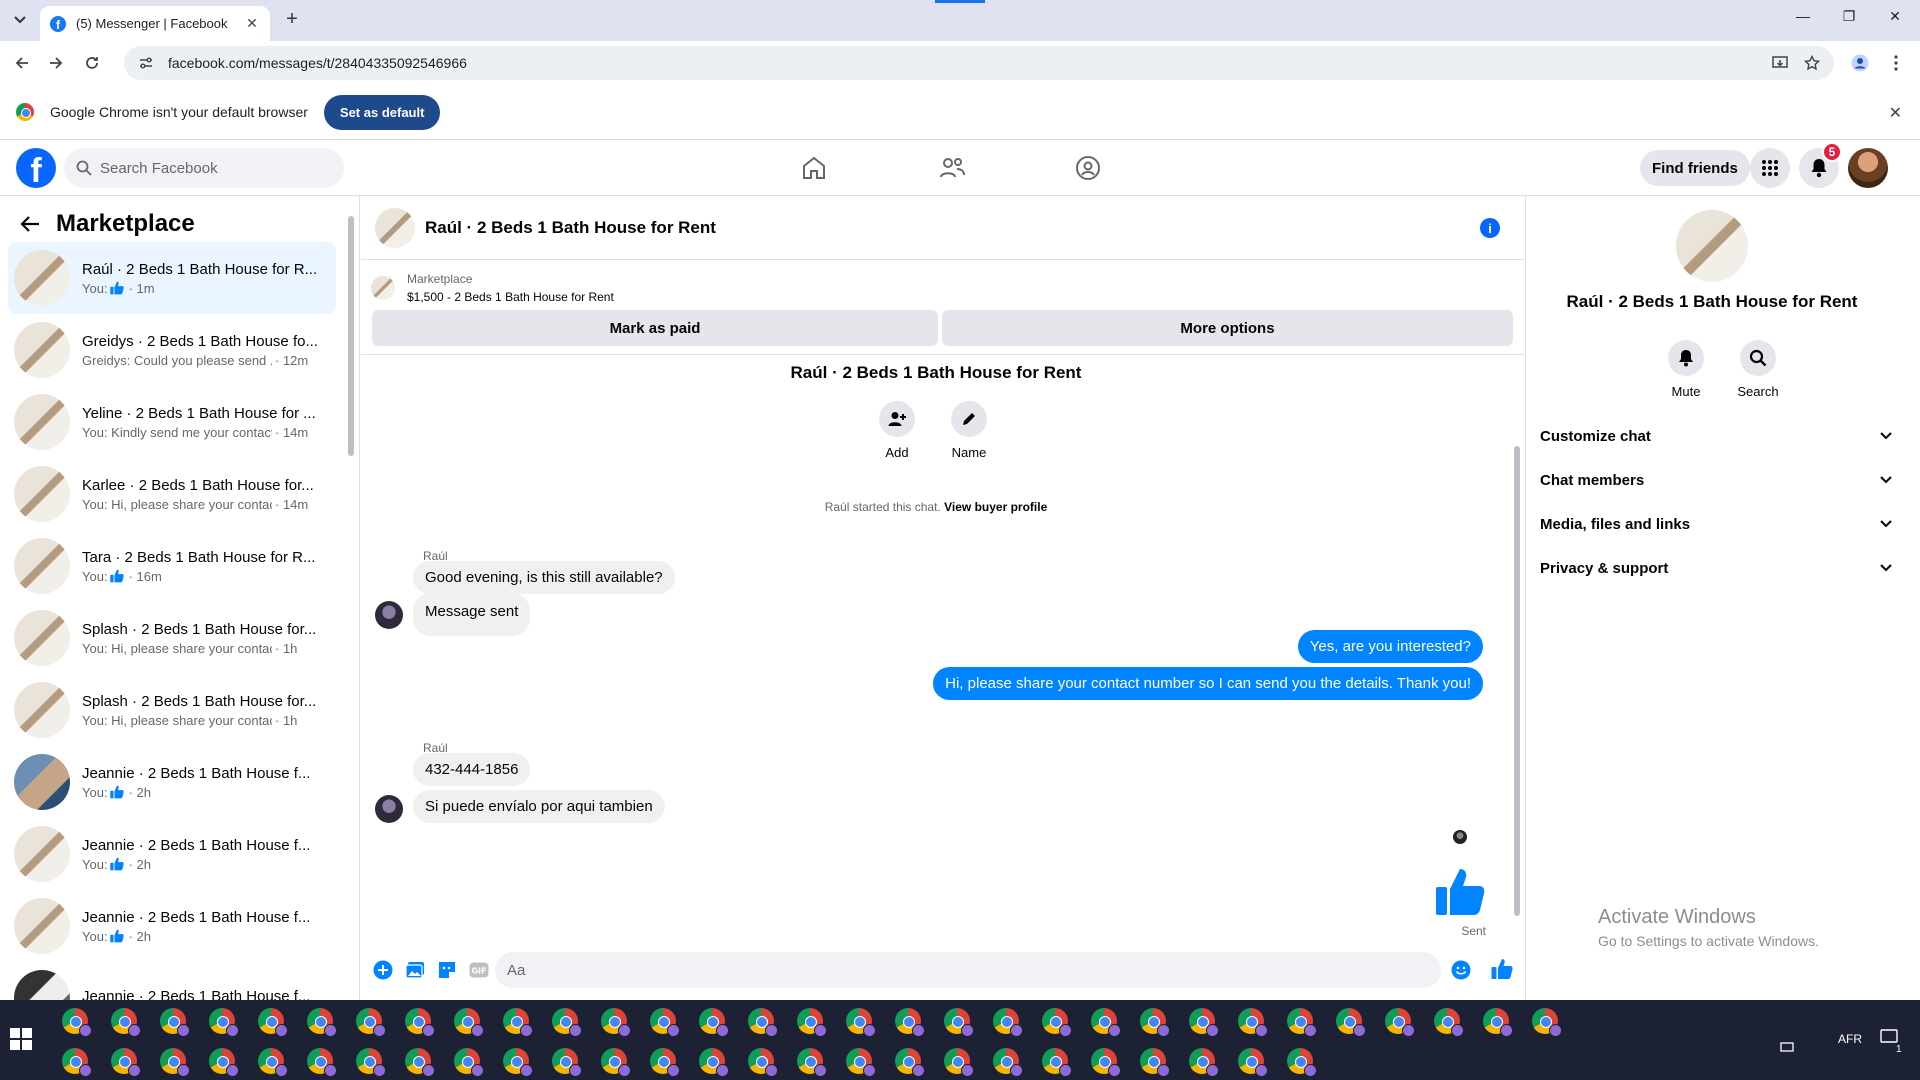 This screenshot has width=1920, height=1080. I want to click on privacy-support-section: Privacy & support, so click(1716, 568).